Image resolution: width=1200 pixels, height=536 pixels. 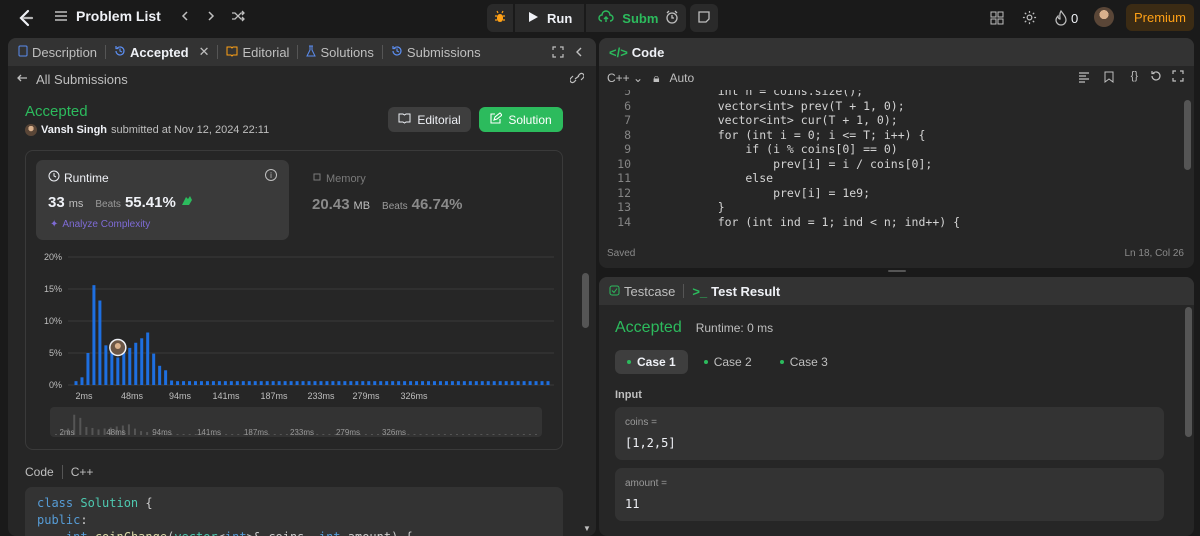 I want to click on layout-grid-icon, so click(x=997, y=18).